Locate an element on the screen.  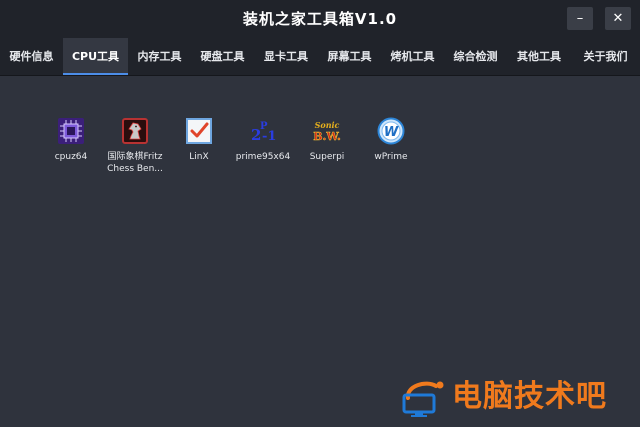
superpi-logo-icon: Sonic B.W. is located at coordinates (327, 131).